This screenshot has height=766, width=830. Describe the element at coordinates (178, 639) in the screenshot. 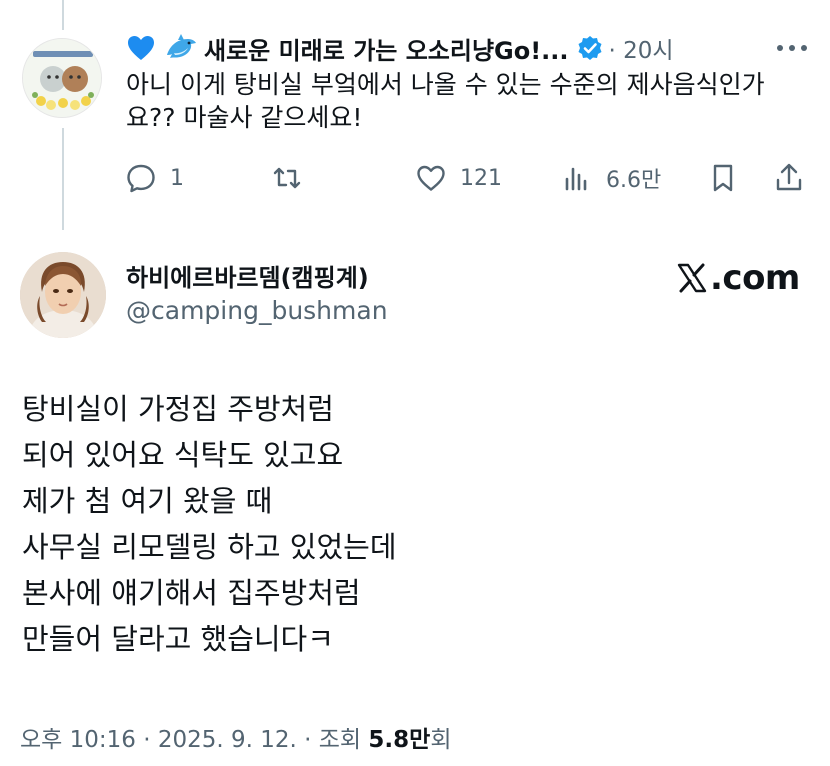

I see `tweet-line: 만들어 달라고 했습니다ㅋ` at that location.